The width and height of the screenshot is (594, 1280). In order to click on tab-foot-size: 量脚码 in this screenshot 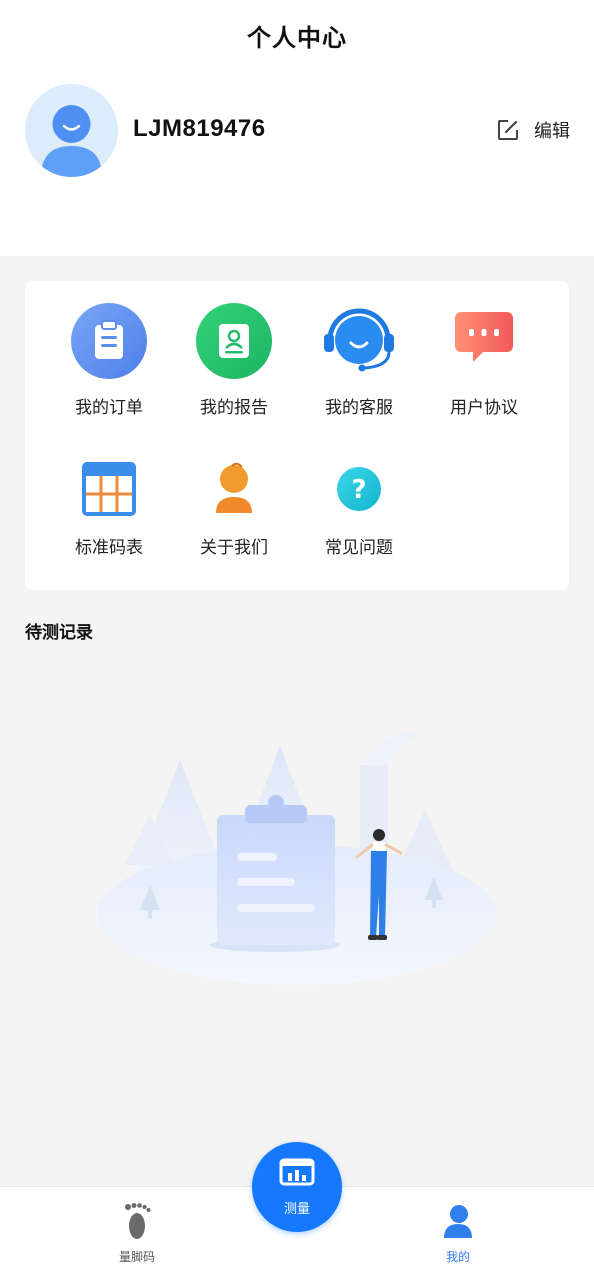, I will do `click(137, 1233)`.